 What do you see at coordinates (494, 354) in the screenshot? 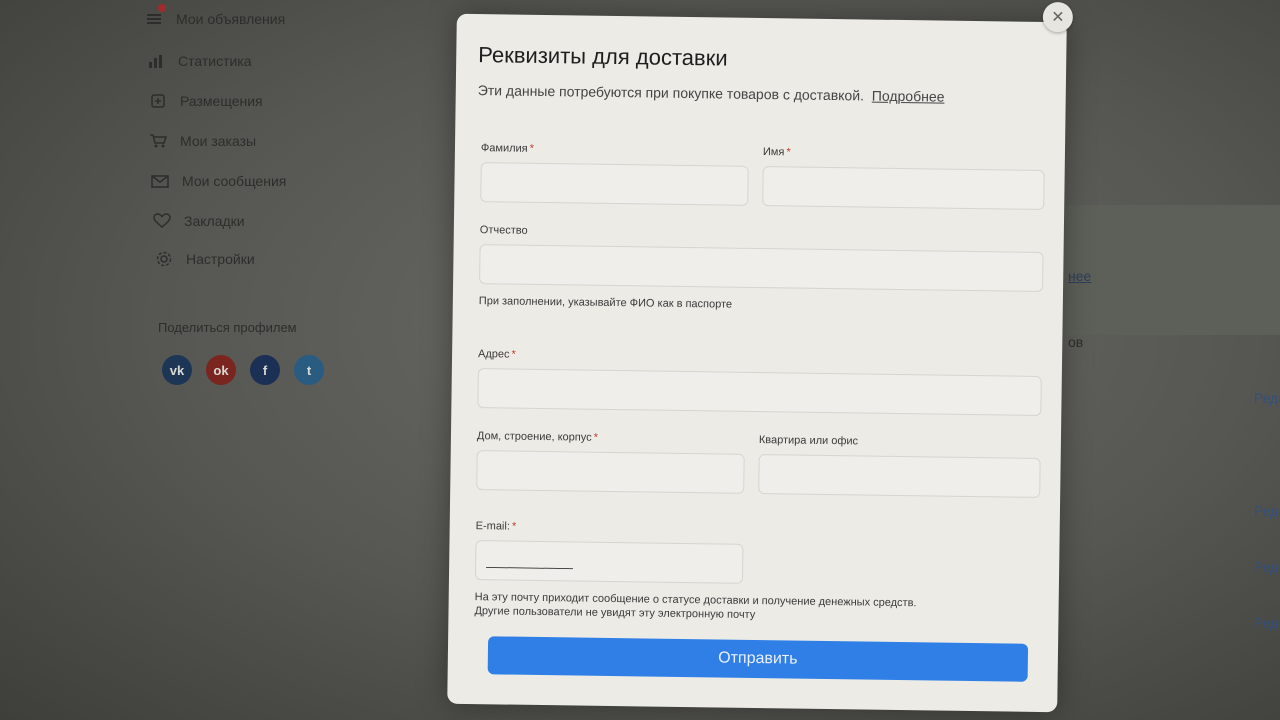
I see `address-label-text: Адрес` at bounding box center [494, 354].